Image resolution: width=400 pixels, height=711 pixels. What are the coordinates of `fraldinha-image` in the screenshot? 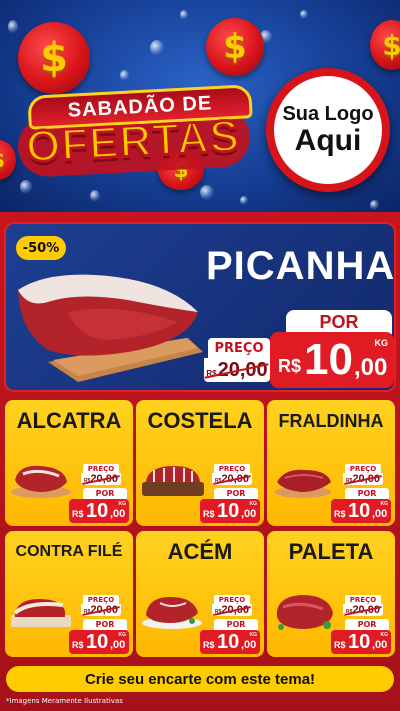 It's located at (303, 483).